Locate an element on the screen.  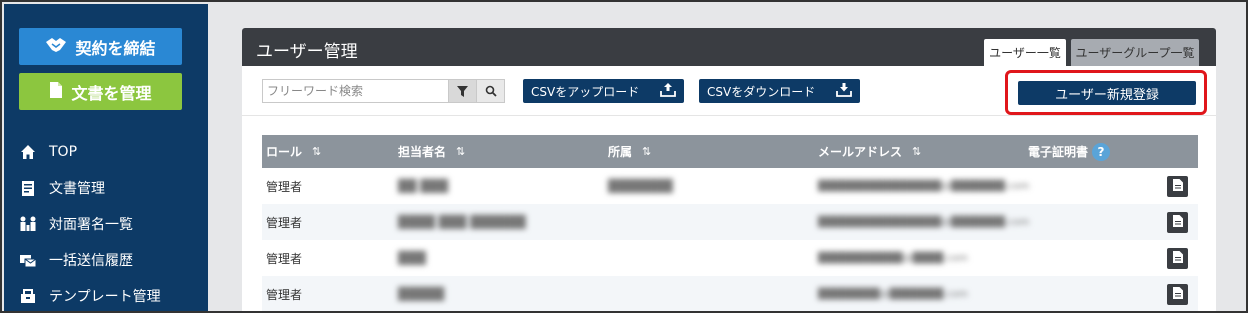
sidebar-item-label: TOP is located at coordinates (63, 152).